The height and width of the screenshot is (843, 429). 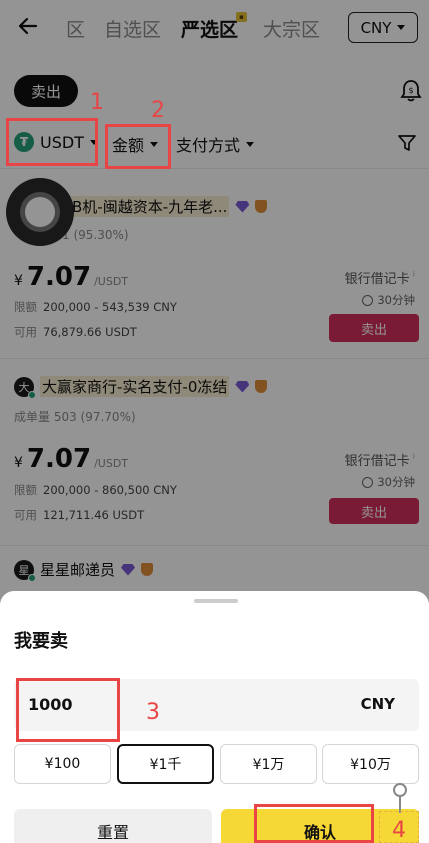 What do you see at coordinates (370, 764) in the screenshot?
I see `chip-100k: ¥10万` at bounding box center [370, 764].